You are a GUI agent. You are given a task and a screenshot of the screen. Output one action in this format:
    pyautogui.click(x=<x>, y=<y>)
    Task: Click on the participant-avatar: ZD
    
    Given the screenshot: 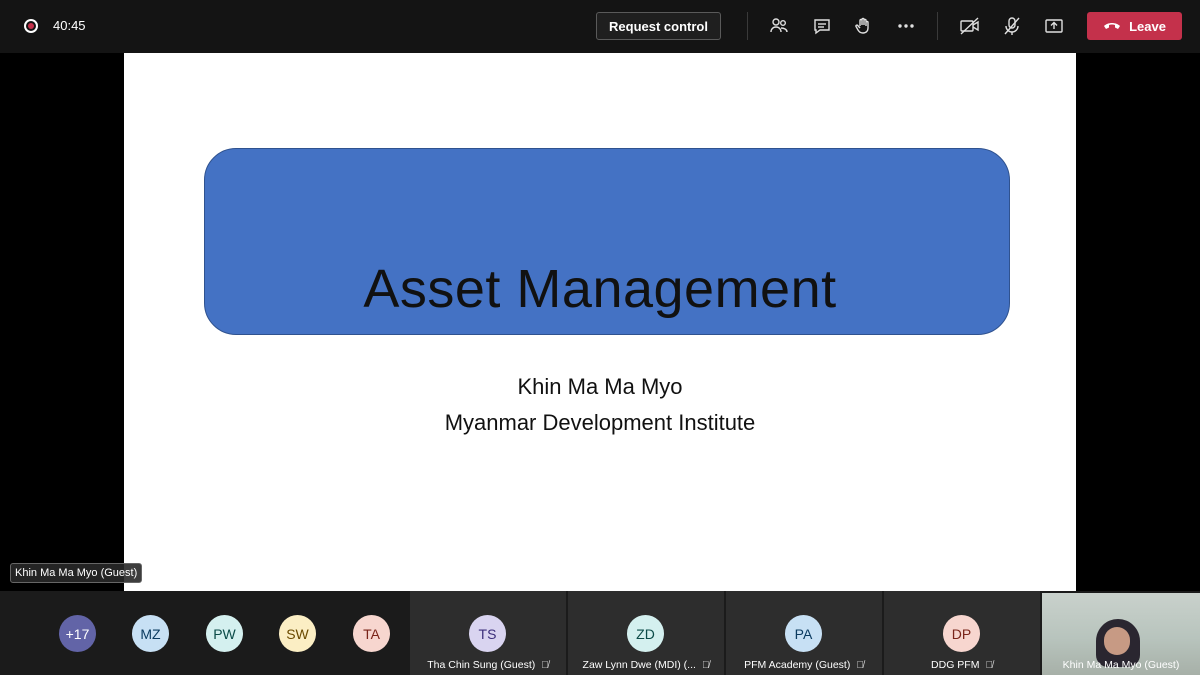 What is the action you would take?
    pyautogui.click(x=645, y=633)
    